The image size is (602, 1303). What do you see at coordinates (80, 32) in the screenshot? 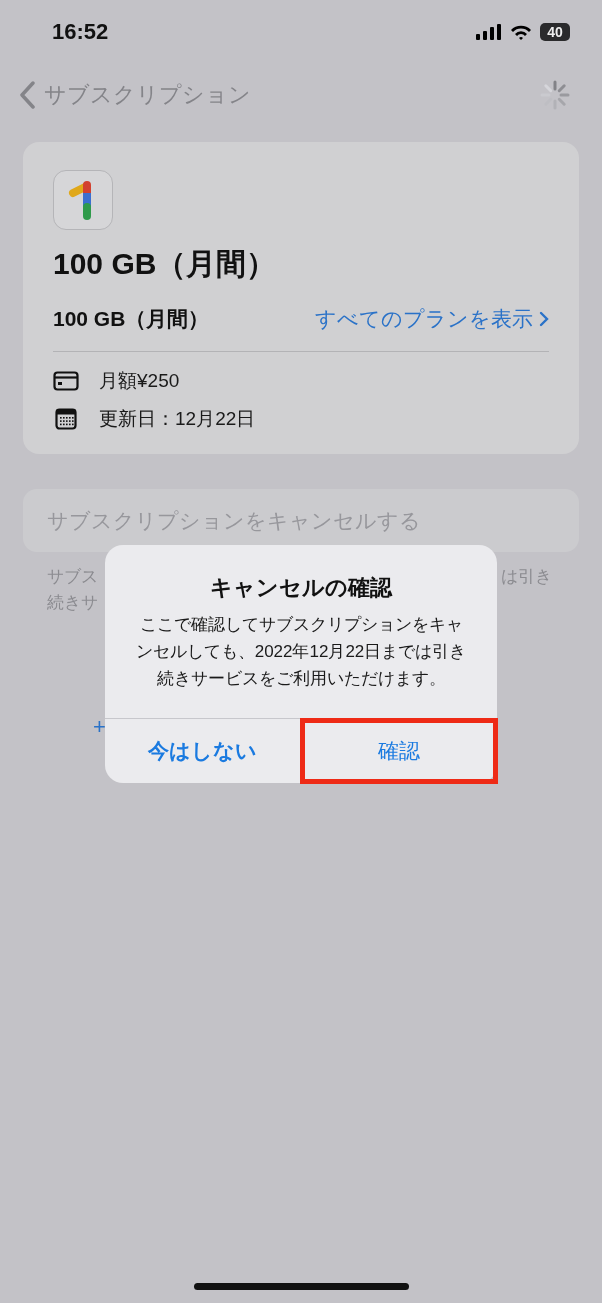
I see `clock-time: 16:52` at bounding box center [80, 32].